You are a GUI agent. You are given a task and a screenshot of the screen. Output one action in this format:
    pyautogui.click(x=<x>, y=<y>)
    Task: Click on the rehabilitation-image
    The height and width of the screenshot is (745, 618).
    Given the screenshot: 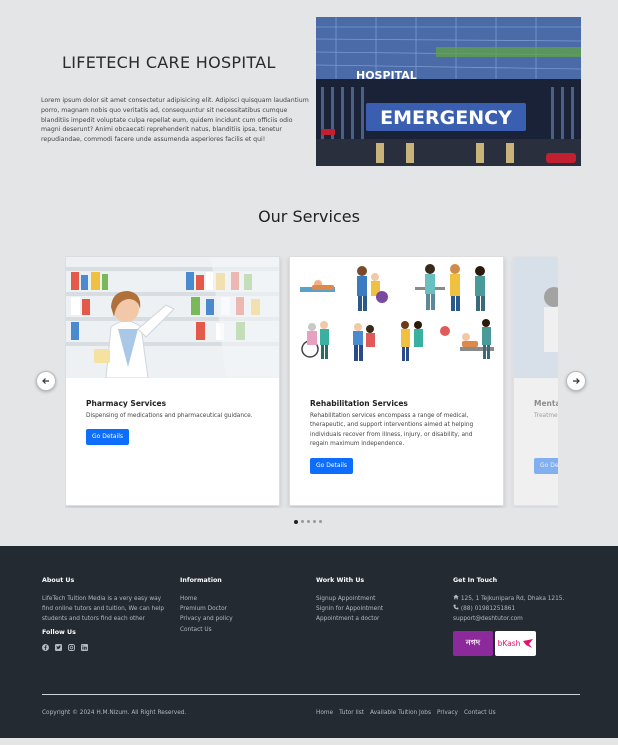 What is the action you would take?
    pyautogui.click(x=396, y=317)
    